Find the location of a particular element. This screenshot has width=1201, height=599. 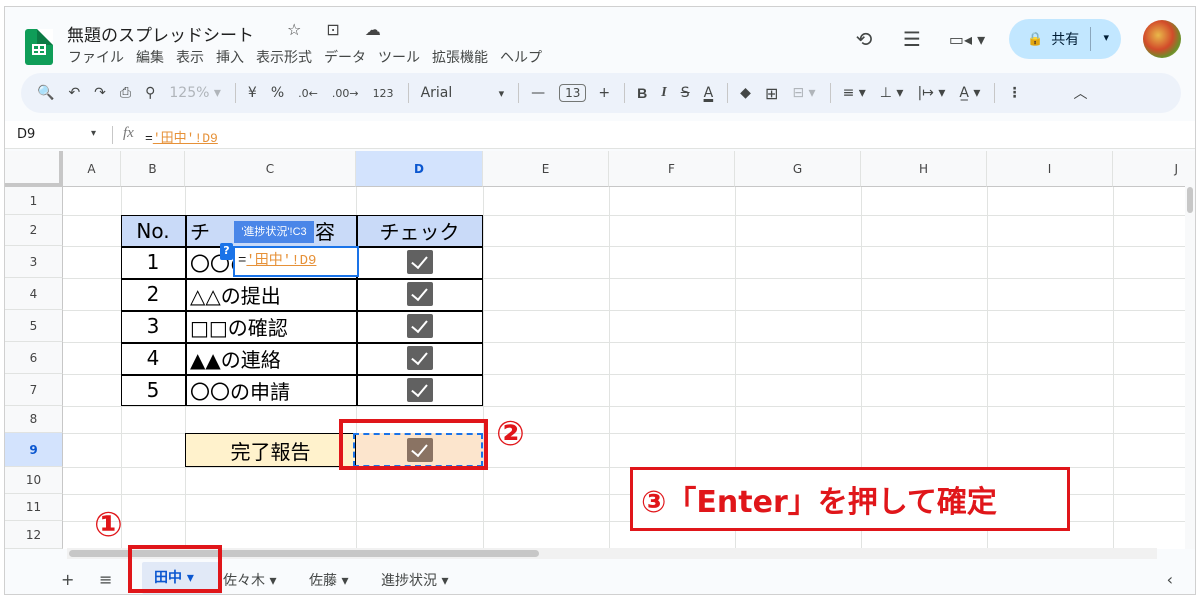

sheet-tab-sato: 佐藤 ▾ is located at coordinates (328, 580).